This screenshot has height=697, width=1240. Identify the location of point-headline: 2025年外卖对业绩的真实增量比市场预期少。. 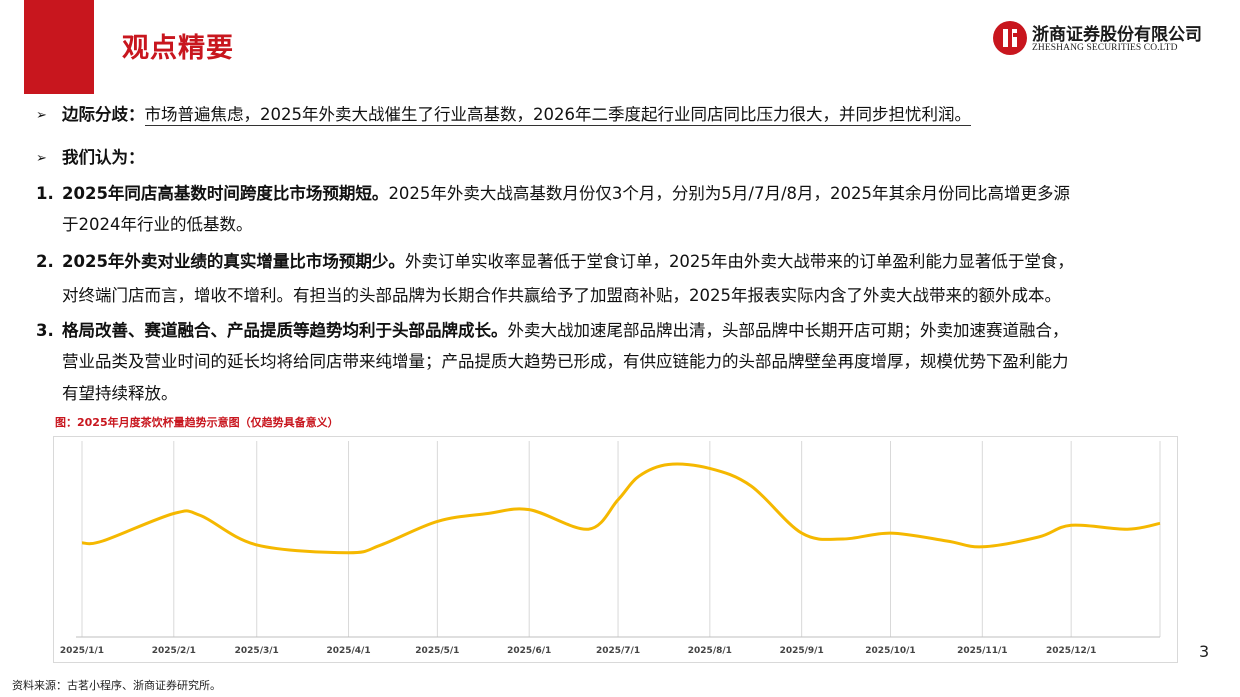
(233, 261).